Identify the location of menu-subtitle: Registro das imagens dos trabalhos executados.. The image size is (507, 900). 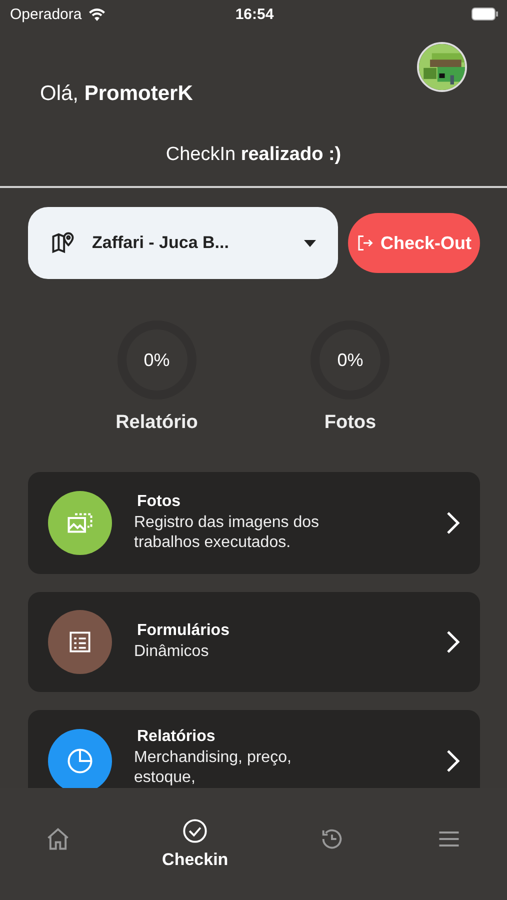
(227, 533).